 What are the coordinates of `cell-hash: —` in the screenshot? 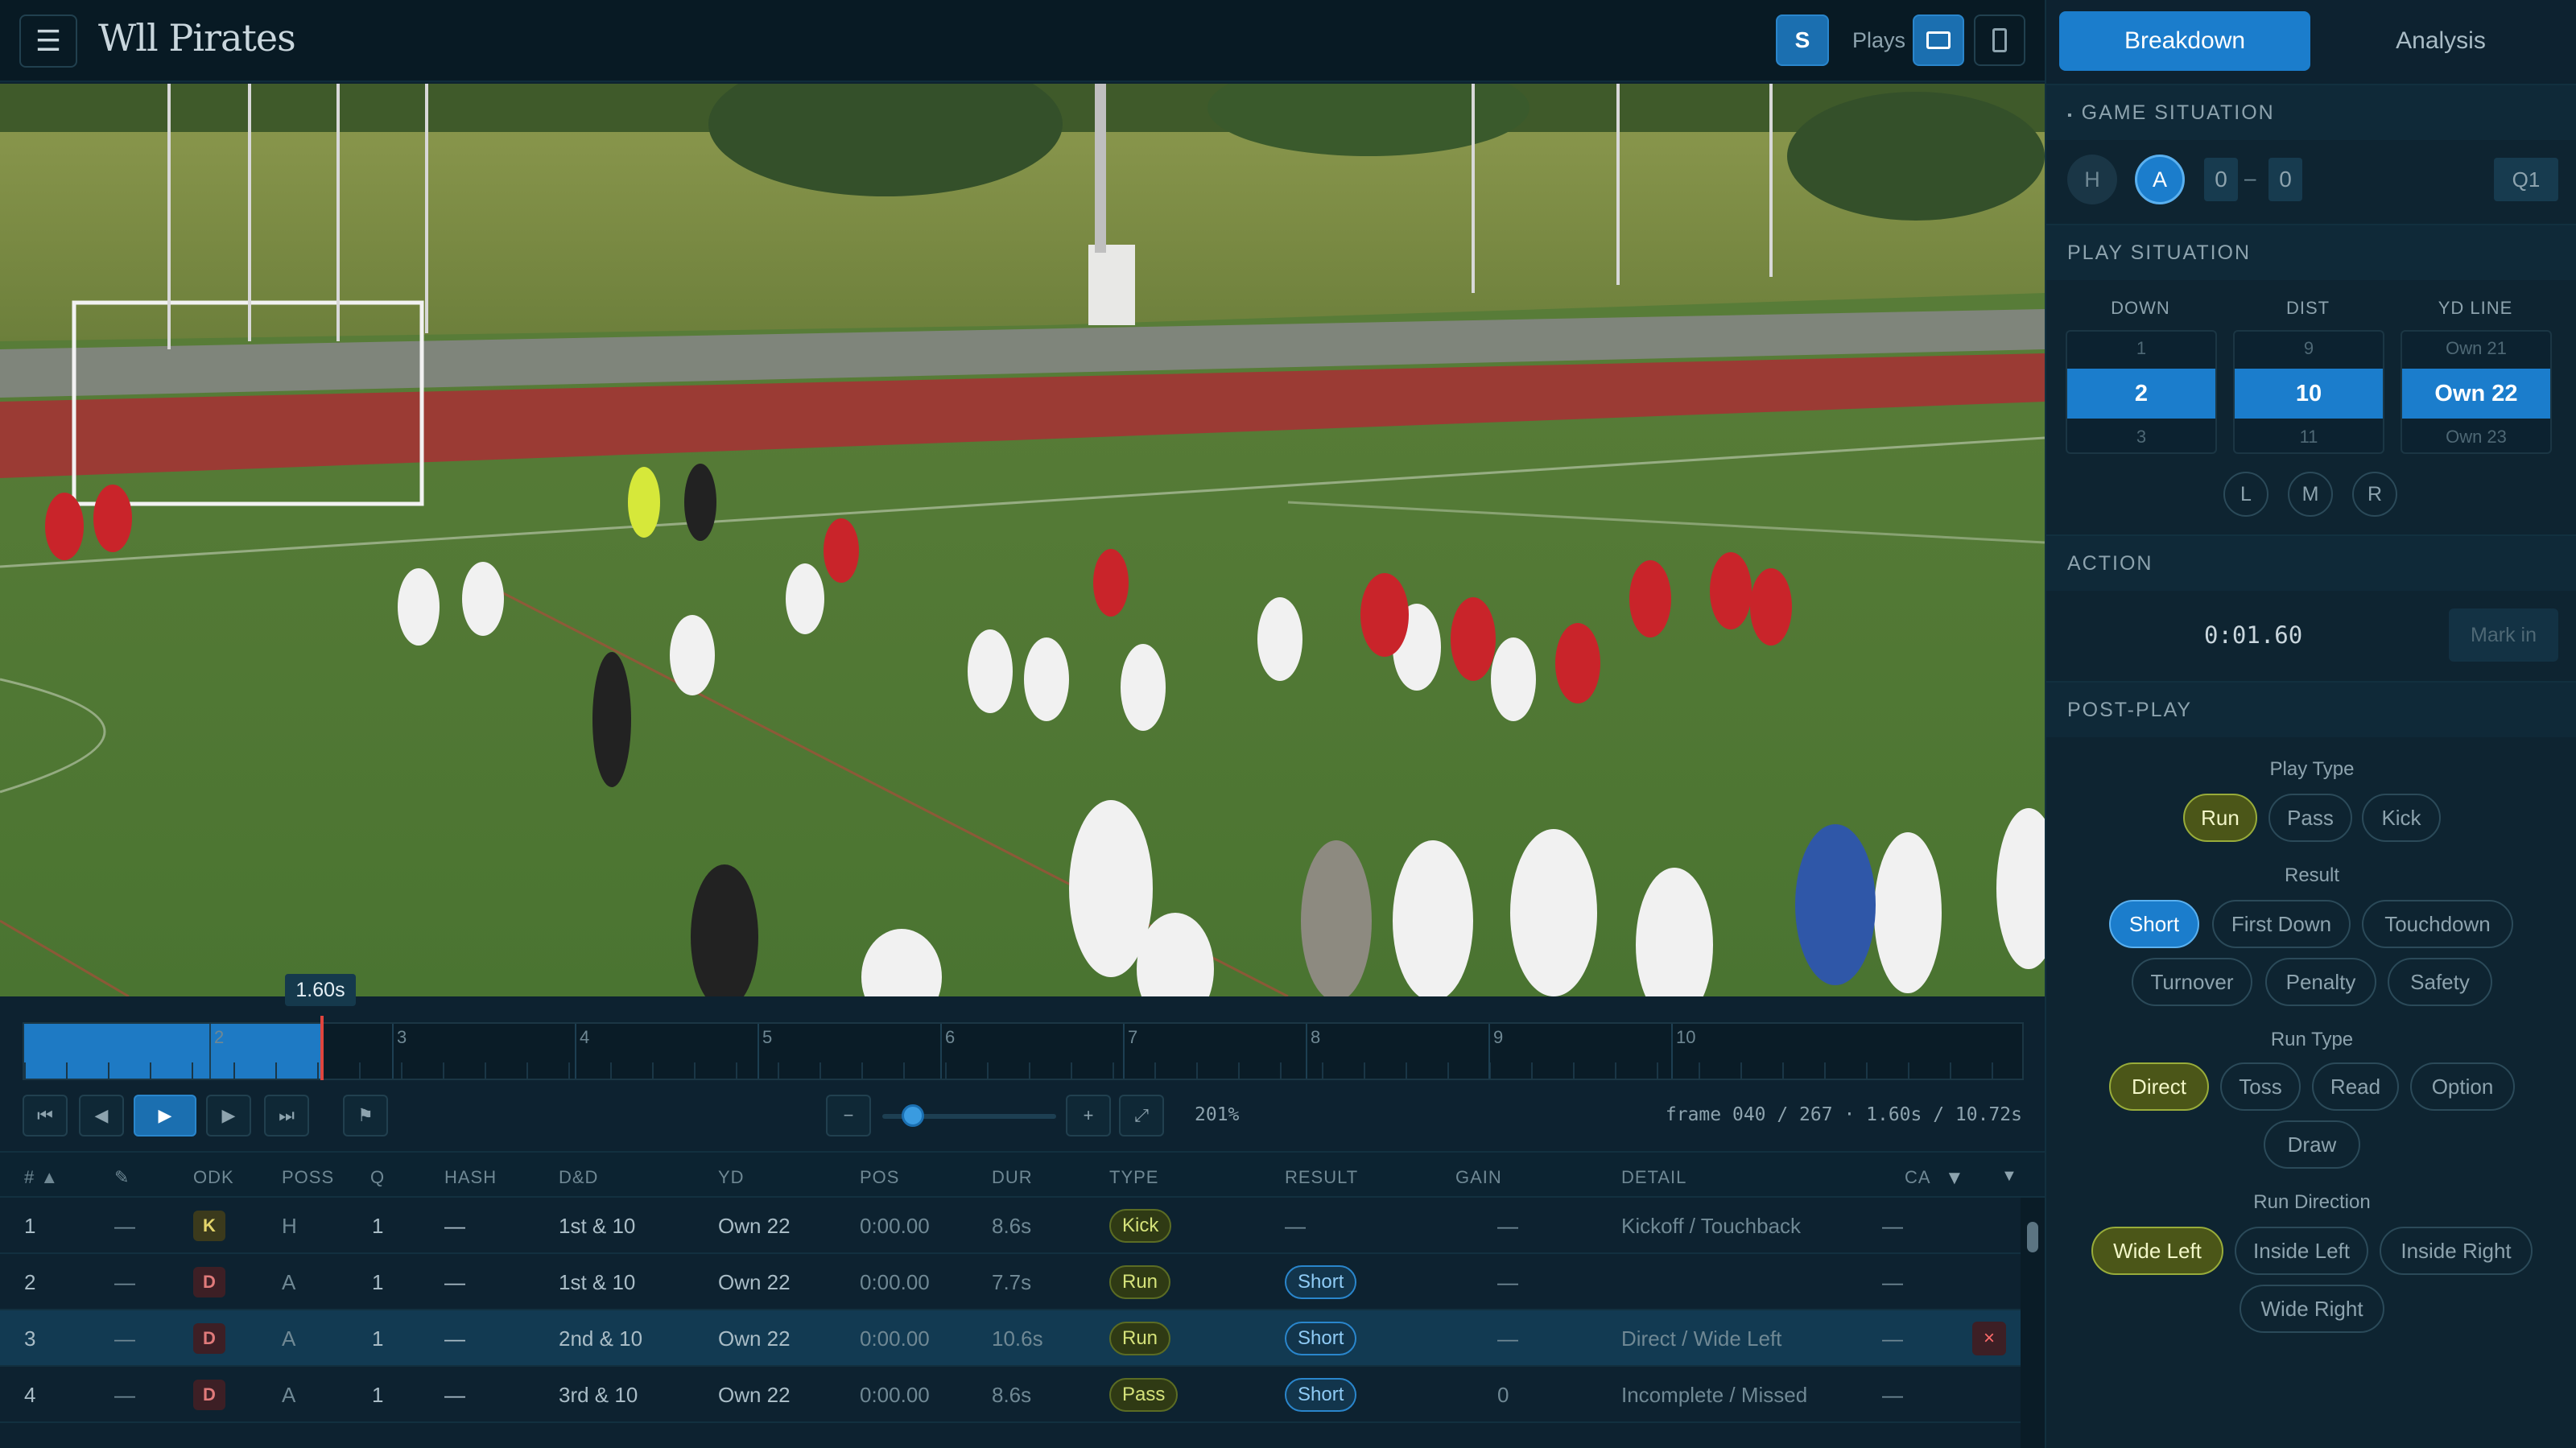 It's located at (454, 1226).